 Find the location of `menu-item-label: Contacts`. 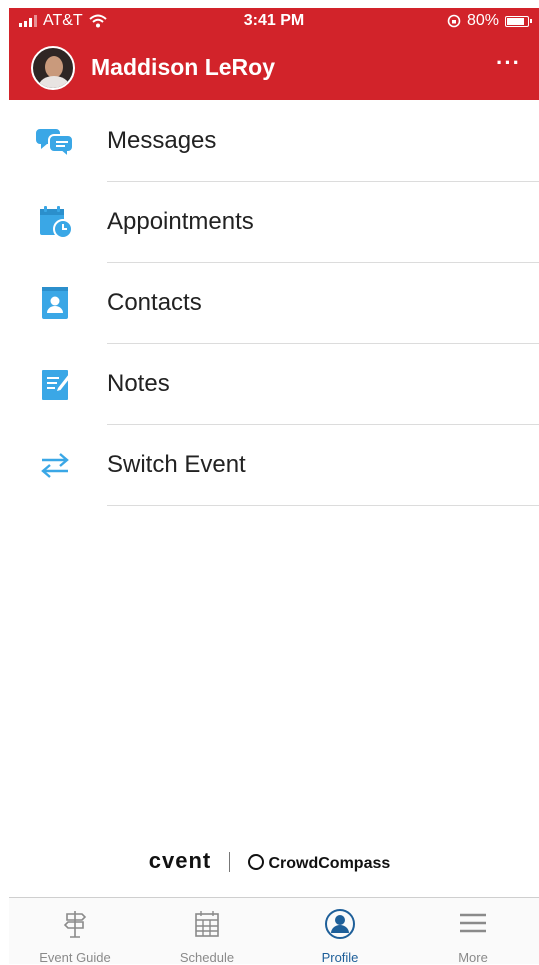

menu-item-label: Contacts is located at coordinates (154, 302).